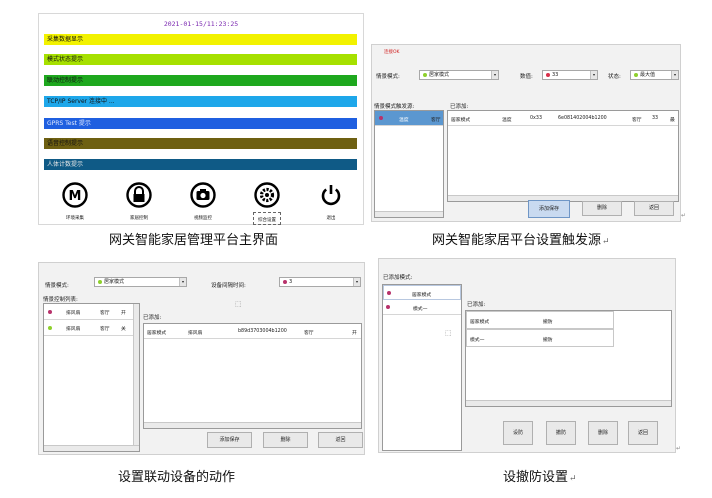 Image resolution: width=712 pixels, height=498 pixels. I want to click on nav-label-frame: 退出, so click(331, 216).